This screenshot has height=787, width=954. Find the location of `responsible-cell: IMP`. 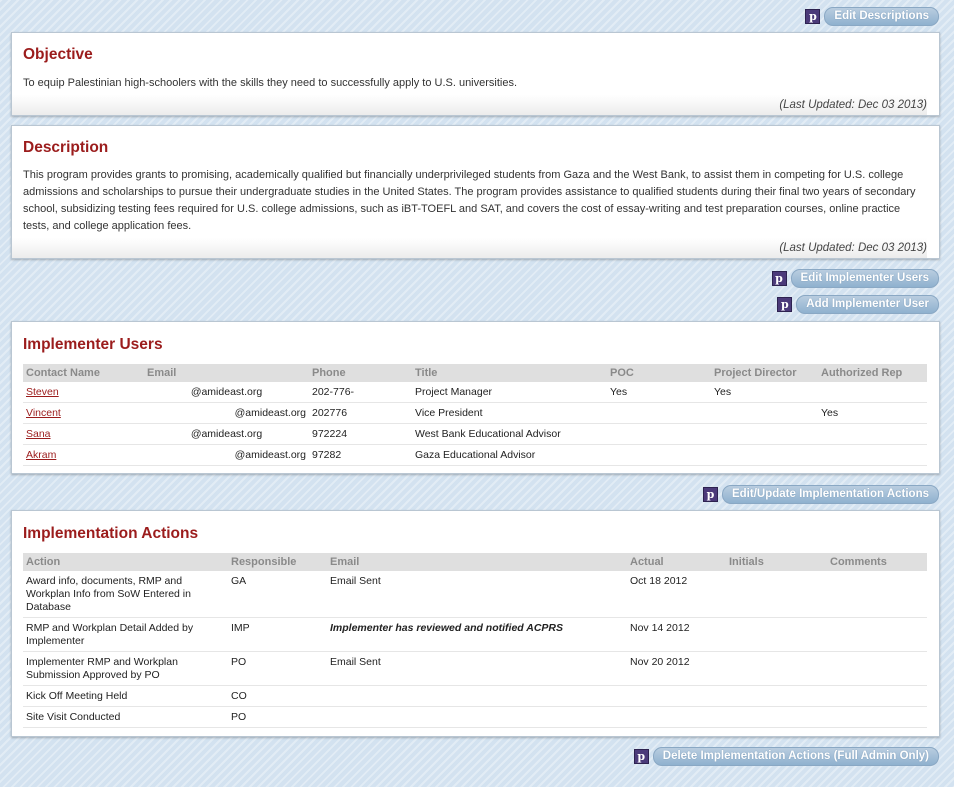

responsible-cell: IMP is located at coordinates (277, 634).